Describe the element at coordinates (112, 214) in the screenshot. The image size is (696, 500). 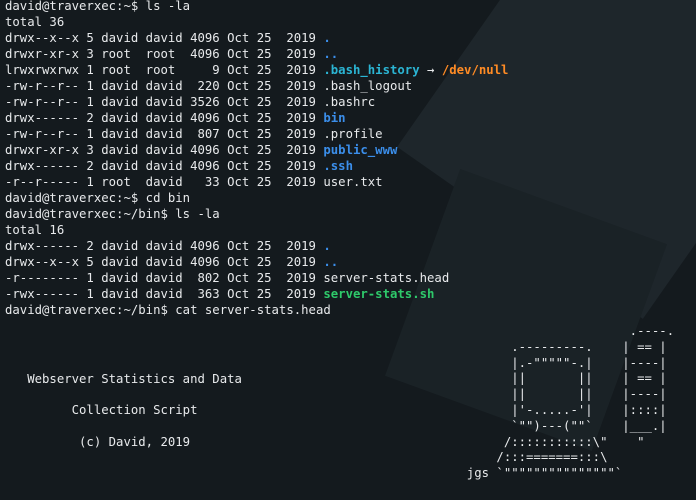
I see `prompt-line: david@traverxec:~/bin$ ls -la` at that location.